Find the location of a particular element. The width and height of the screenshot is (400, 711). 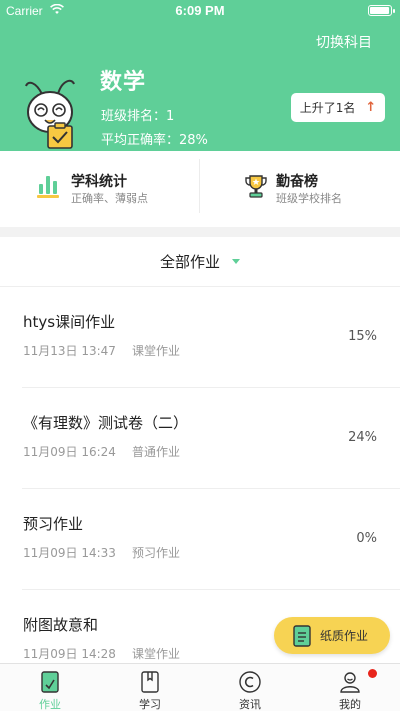

paper-homework-button: 纸质作业 is located at coordinates (332, 635).